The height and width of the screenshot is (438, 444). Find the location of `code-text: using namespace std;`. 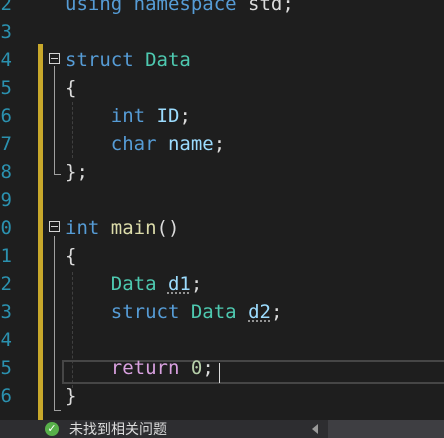

code-text: using namespace std; is located at coordinates (179, 9).